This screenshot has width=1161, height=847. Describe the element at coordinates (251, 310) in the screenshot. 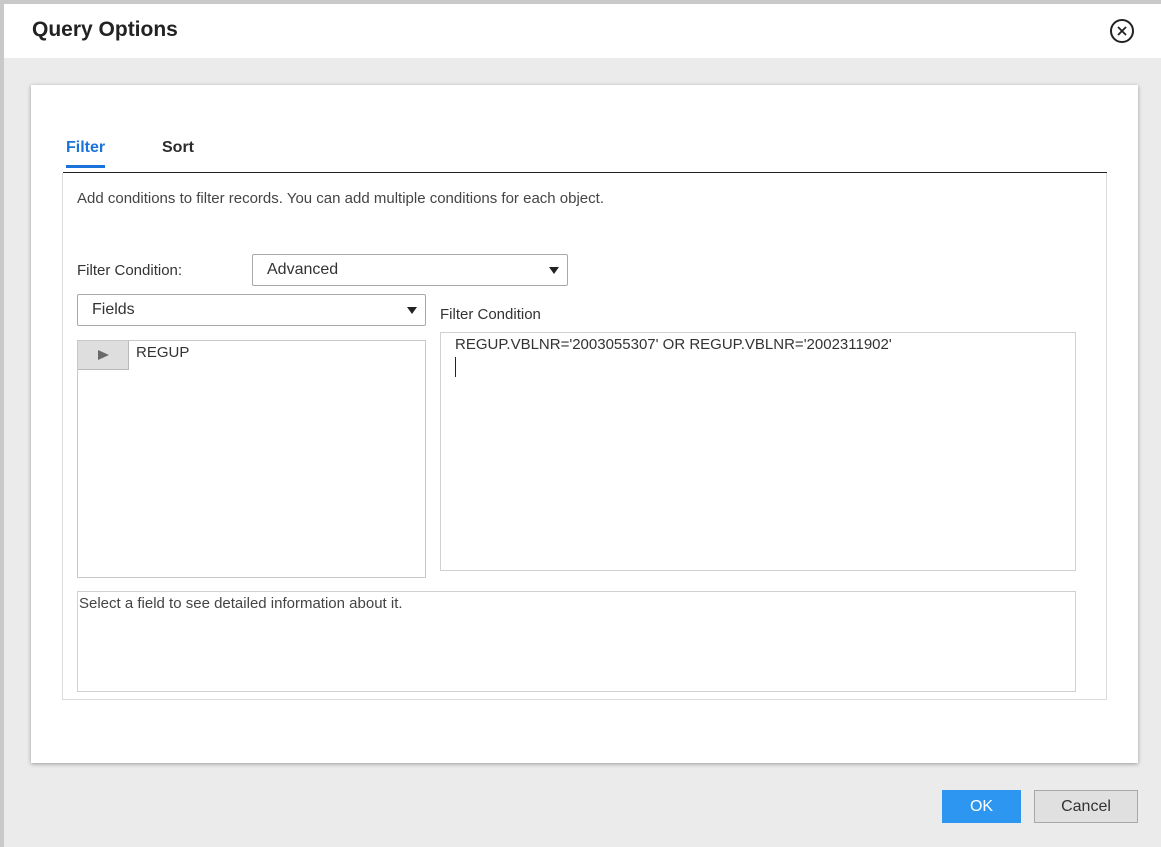

I see `fields-select: Fields` at that location.